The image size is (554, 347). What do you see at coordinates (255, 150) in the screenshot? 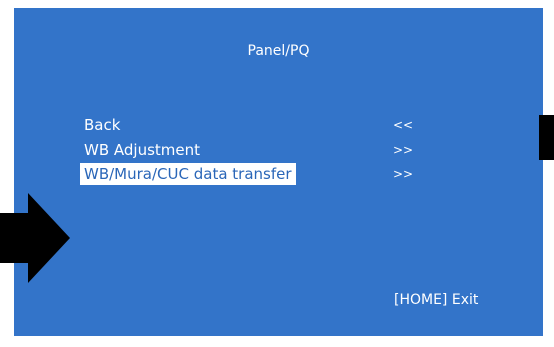
I see `menu-item-wb-adjustment: WB Adjustment >>` at bounding box center [255, 150].